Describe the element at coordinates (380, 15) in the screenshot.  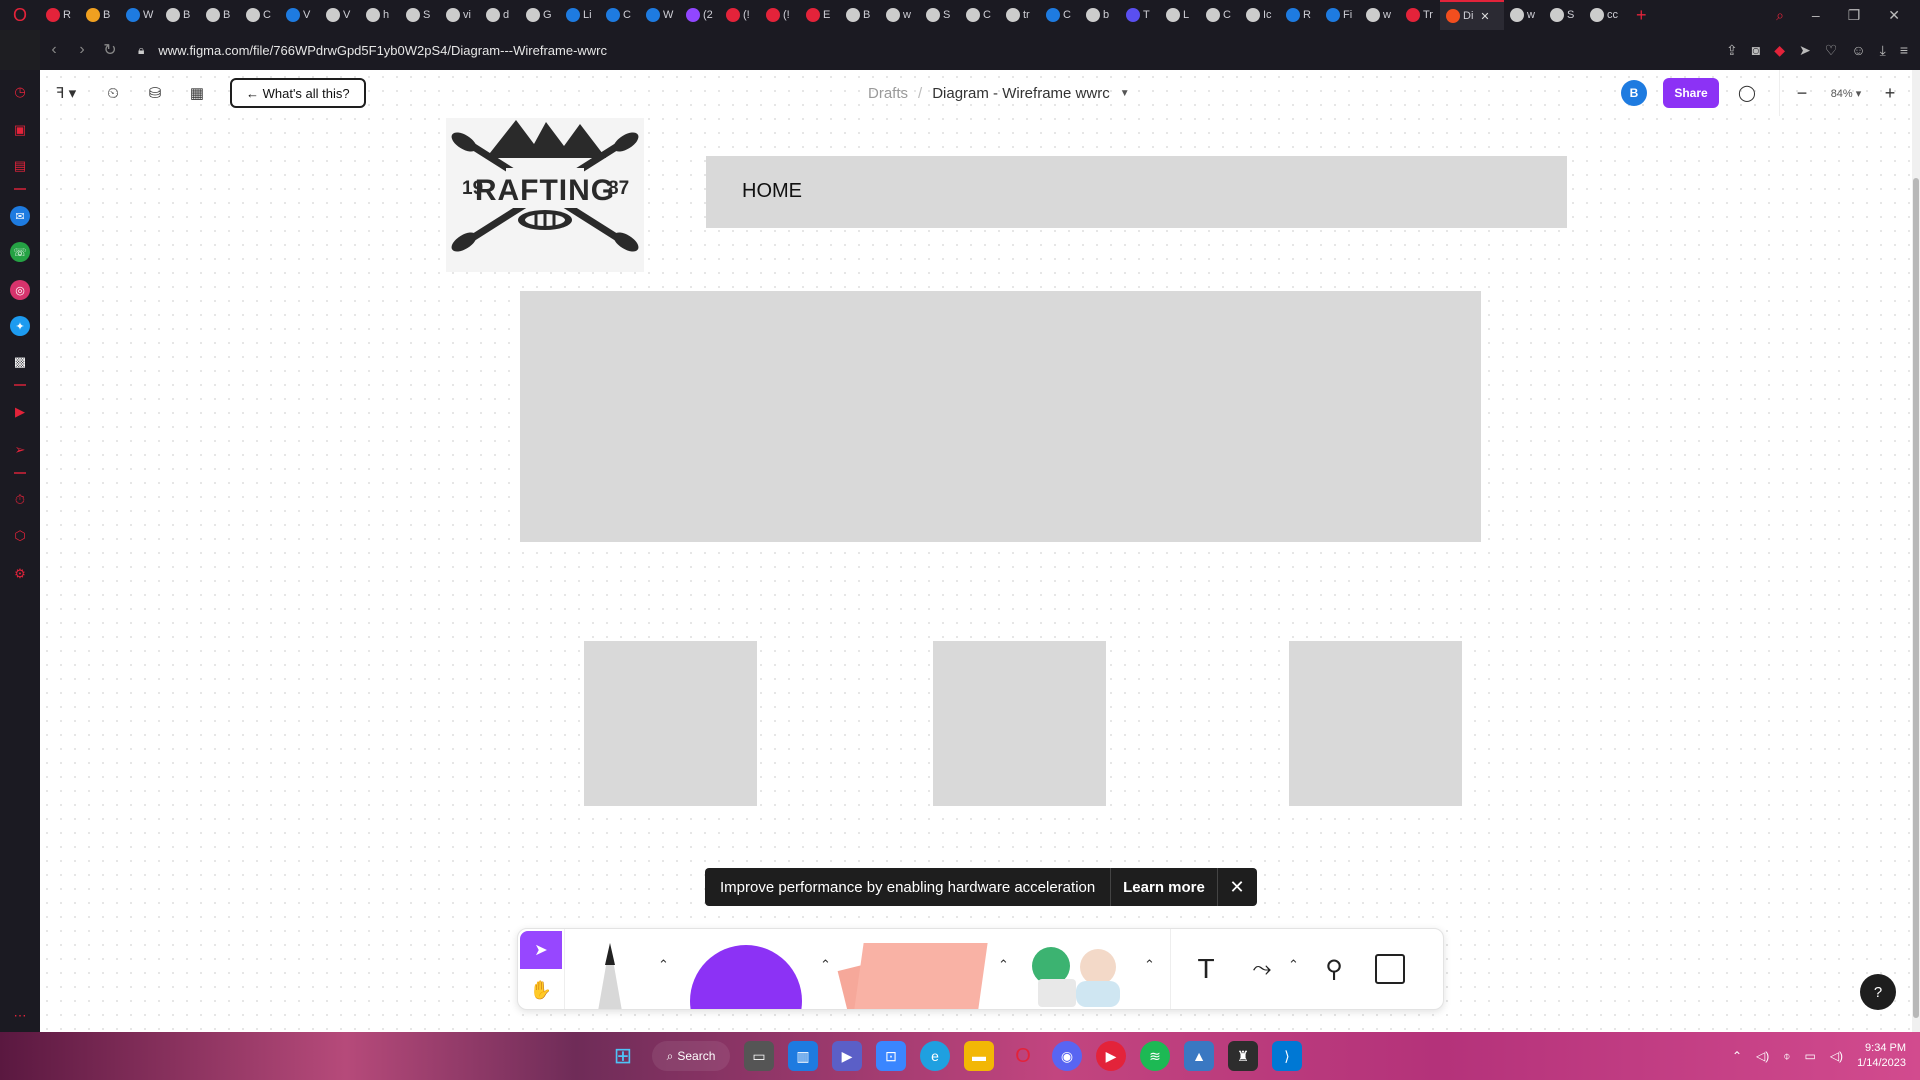
I see `browser-tab: h` at that location.